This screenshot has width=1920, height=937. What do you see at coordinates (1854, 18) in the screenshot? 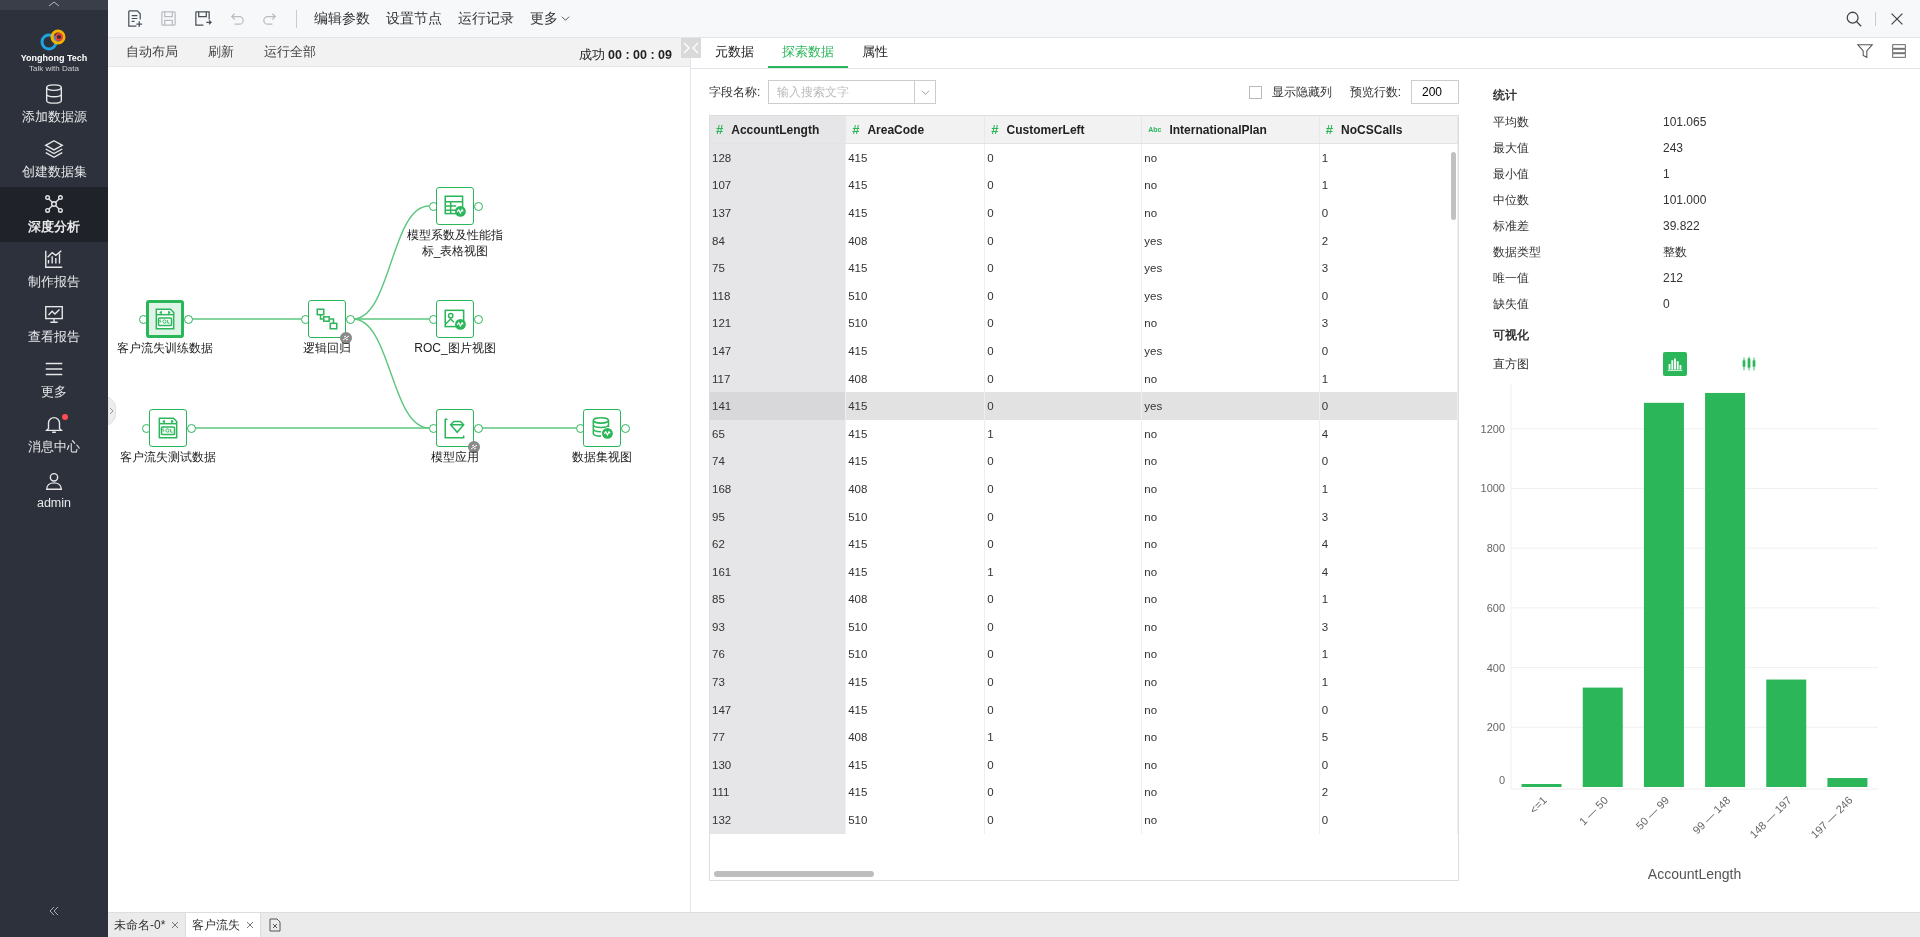
I see `search-icon` at bounding box center [1854, 18].